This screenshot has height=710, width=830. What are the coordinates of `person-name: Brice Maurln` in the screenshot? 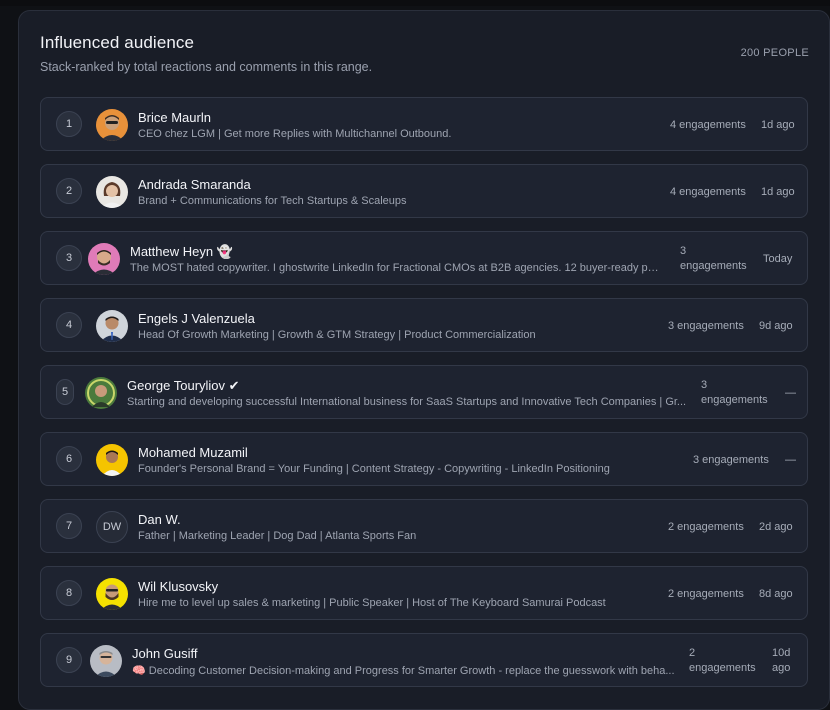 It's located at (174, 117).